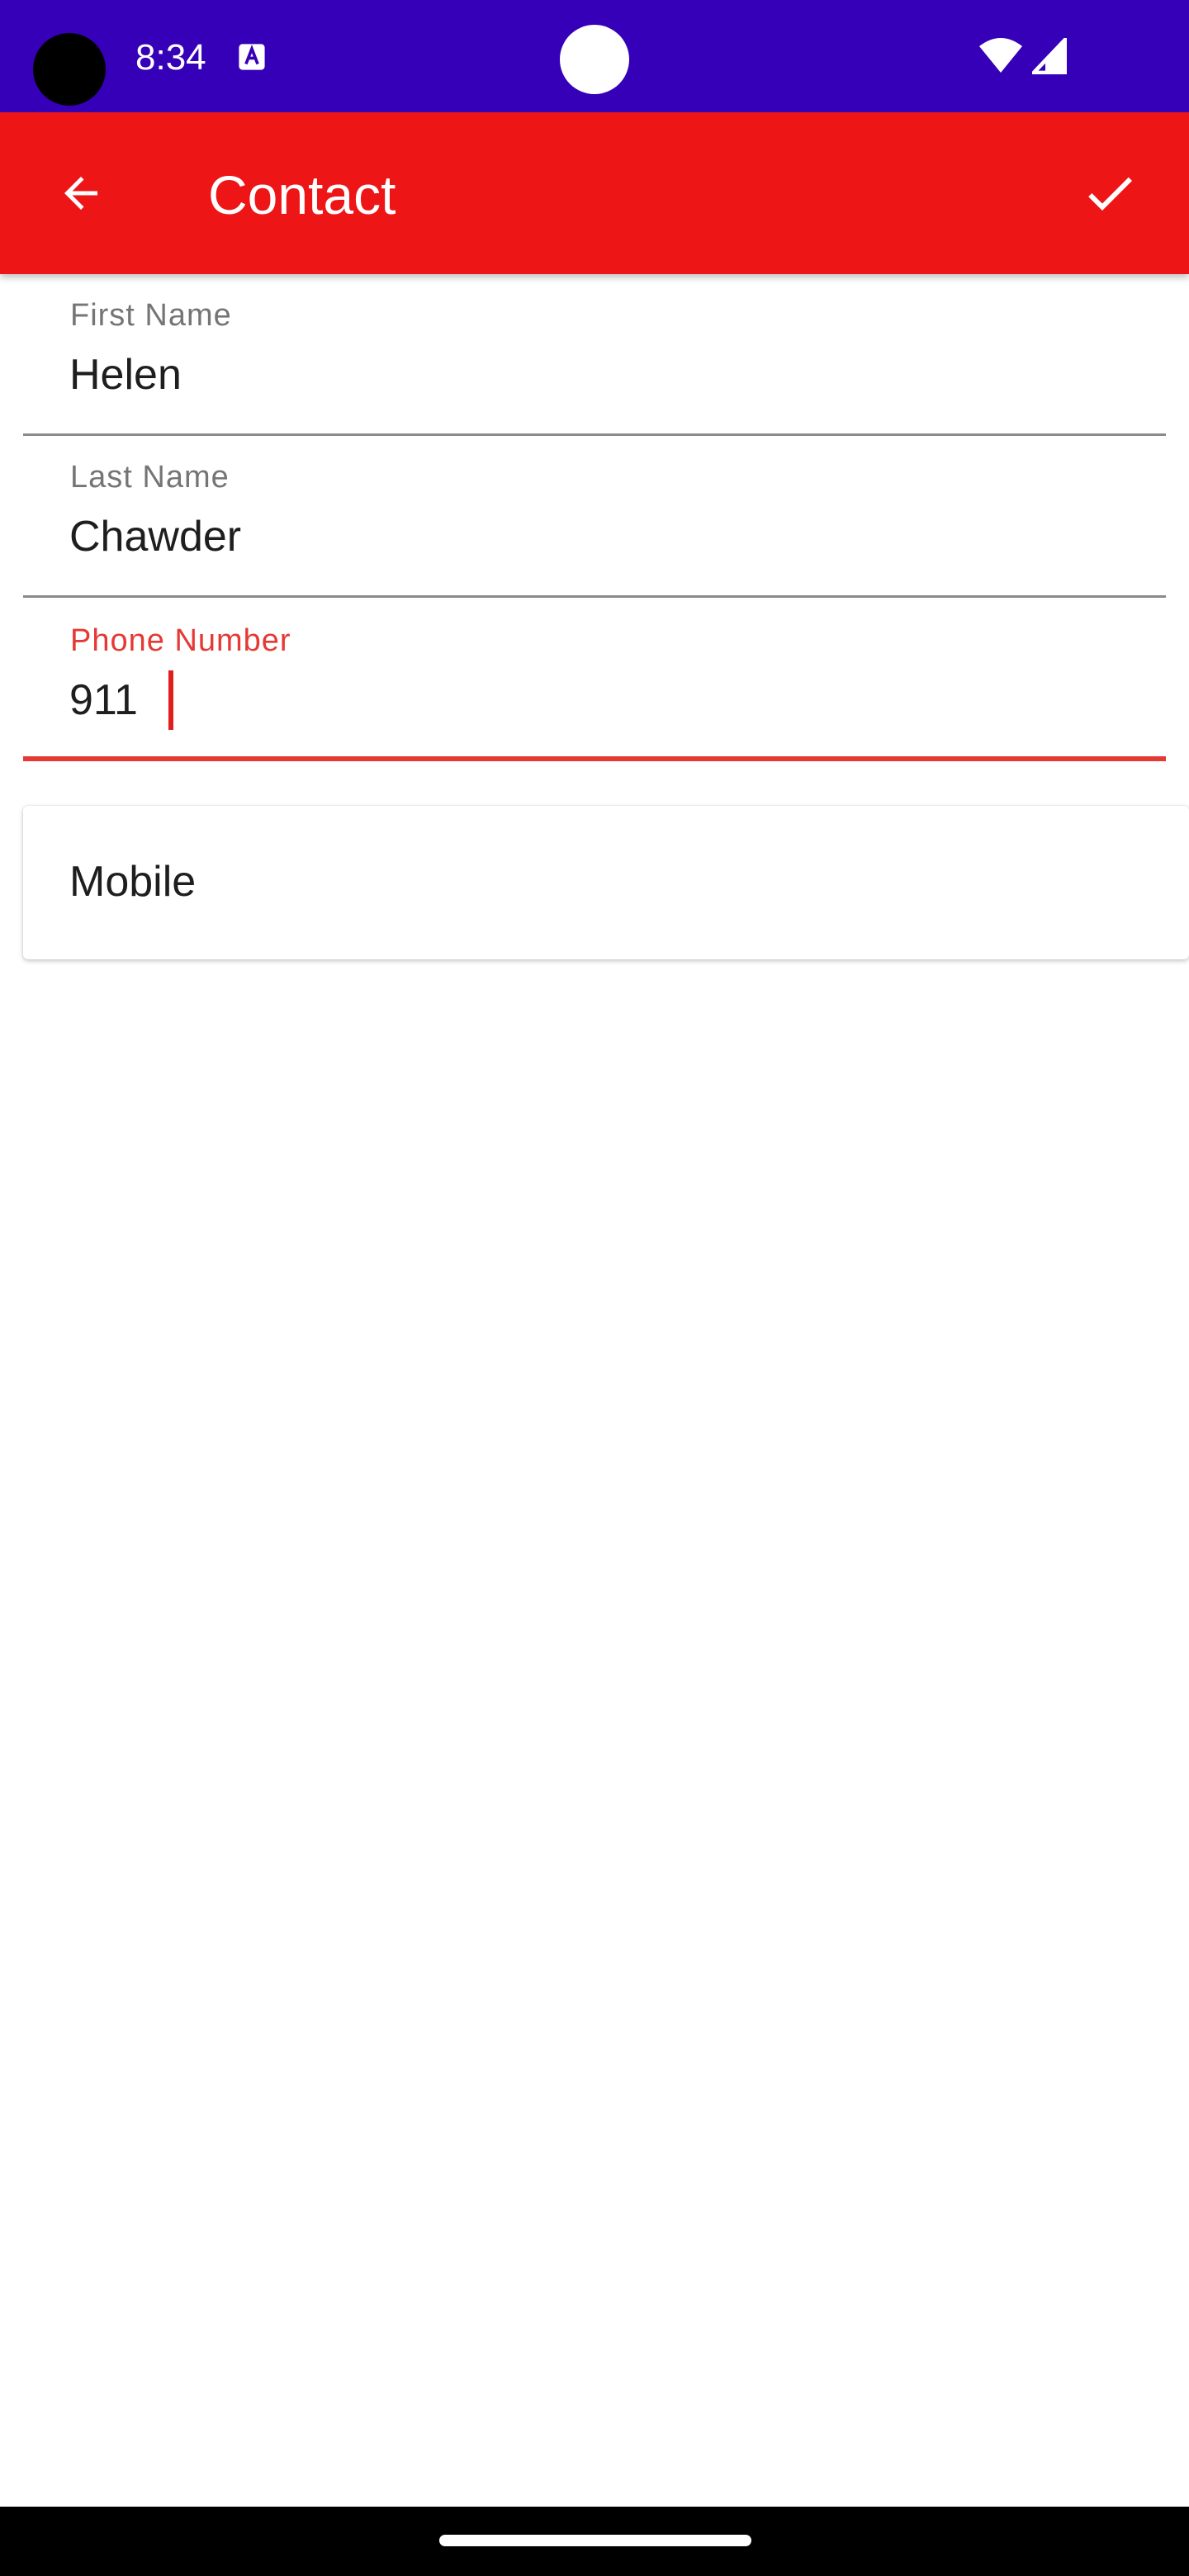 The width and height of the screenshot is (1189, 2576). Describe the element at coordinates (170, 57) in the screenshot. I see `status-time: 8:34` at that location.